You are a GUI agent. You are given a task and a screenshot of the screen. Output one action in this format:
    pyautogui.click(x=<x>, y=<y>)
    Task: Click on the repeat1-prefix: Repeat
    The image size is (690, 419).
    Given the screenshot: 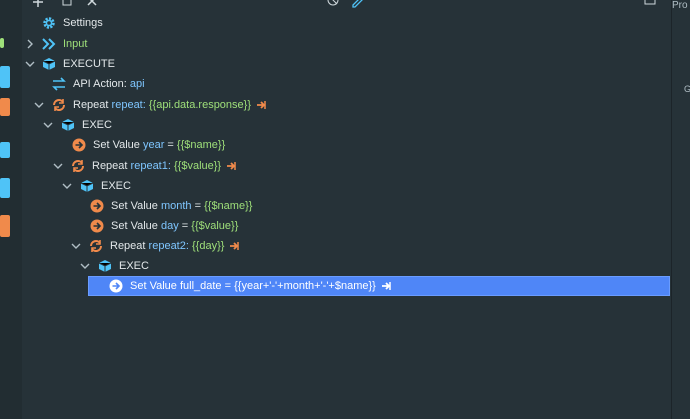 What is the action you would take?
    pyautogui.click(x=110, y=166)
    